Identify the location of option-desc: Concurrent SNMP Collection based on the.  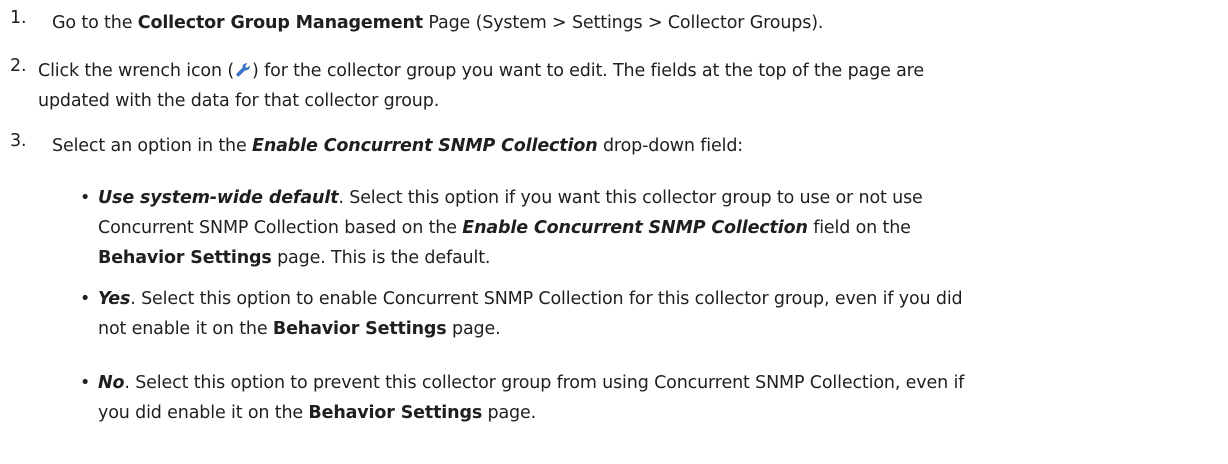
(280, 228).